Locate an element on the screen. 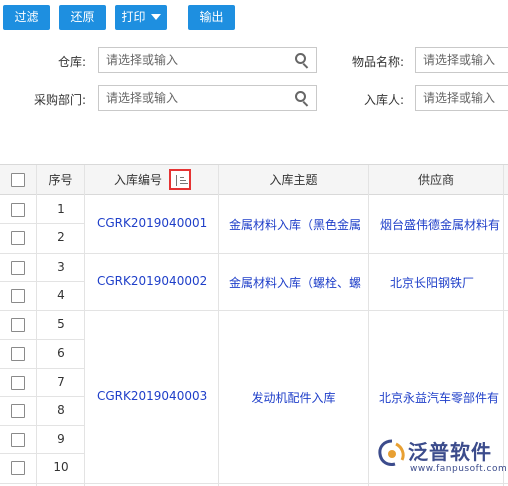 The width and height of the screenshot is (508, 486). dept-label: 采购部门: is located at coordinates (59, 100).